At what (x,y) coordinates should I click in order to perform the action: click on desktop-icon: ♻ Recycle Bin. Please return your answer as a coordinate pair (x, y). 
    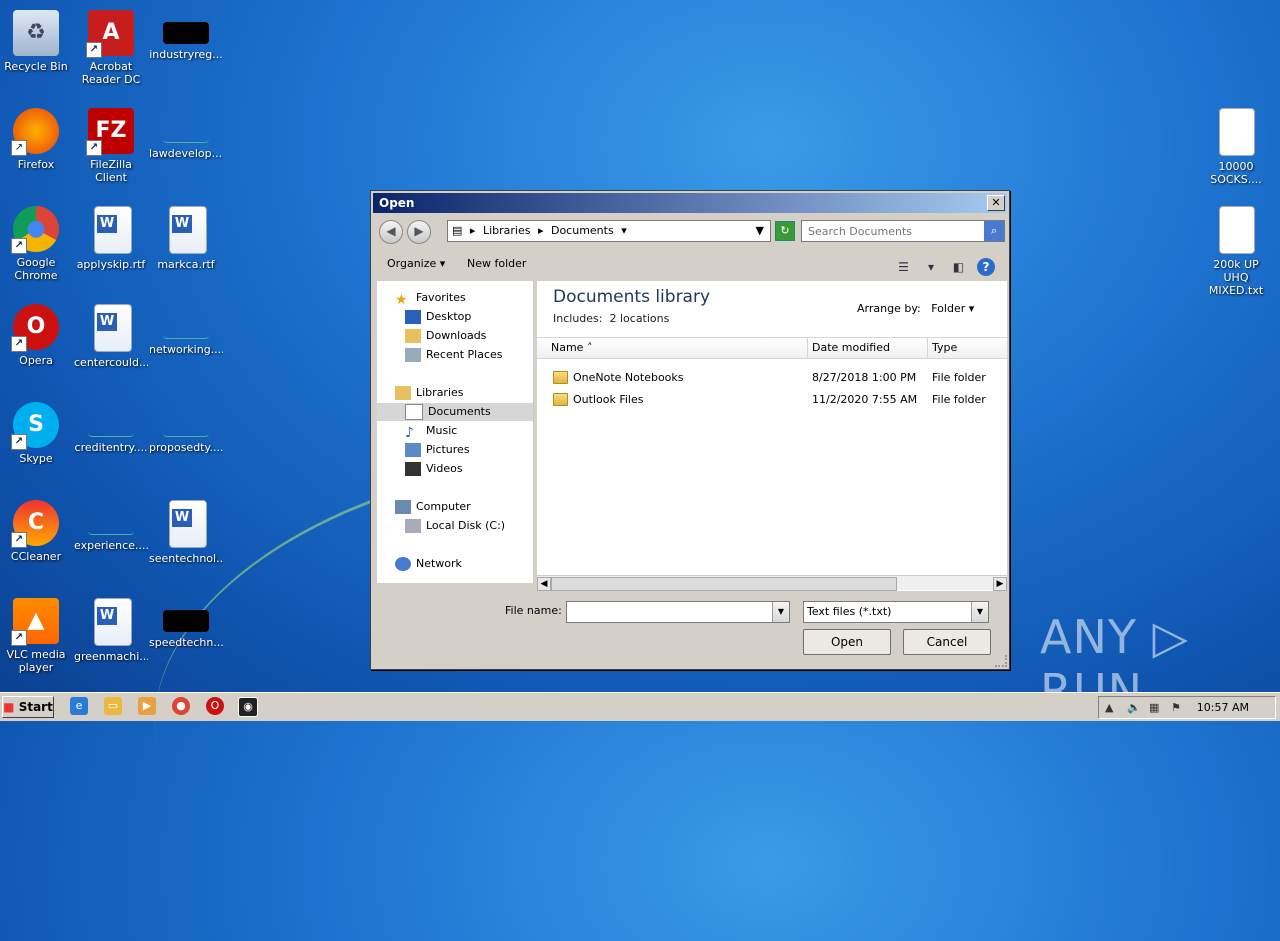
    Looking at the image, I should click on (36, 38).